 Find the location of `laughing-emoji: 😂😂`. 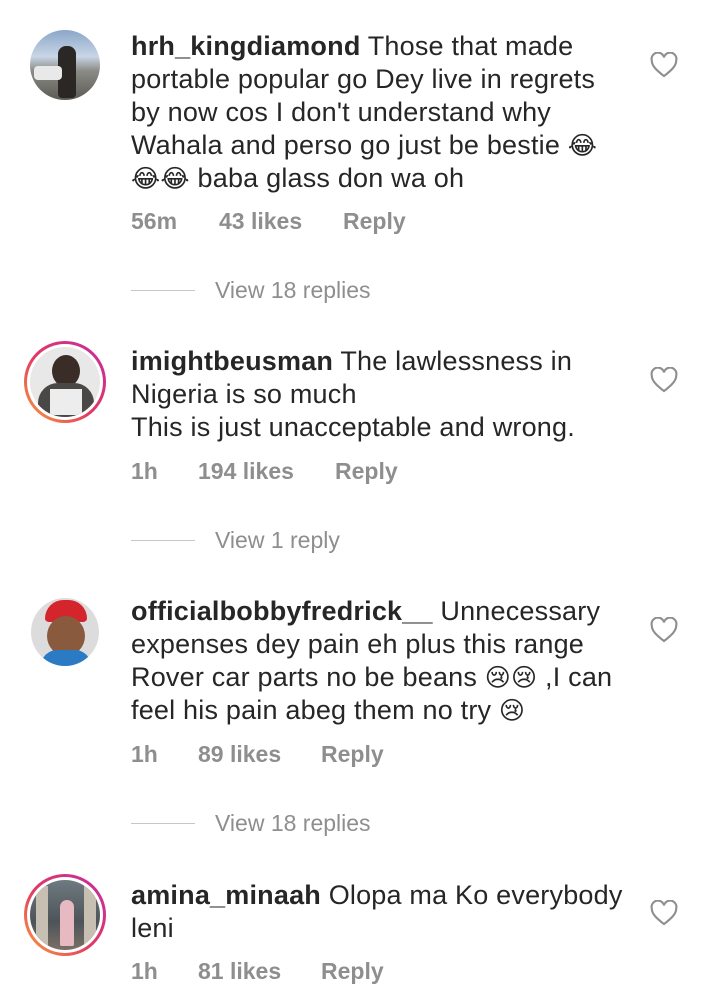

laughing-emoji: 😂😂 is located at coordinates (160, 178).